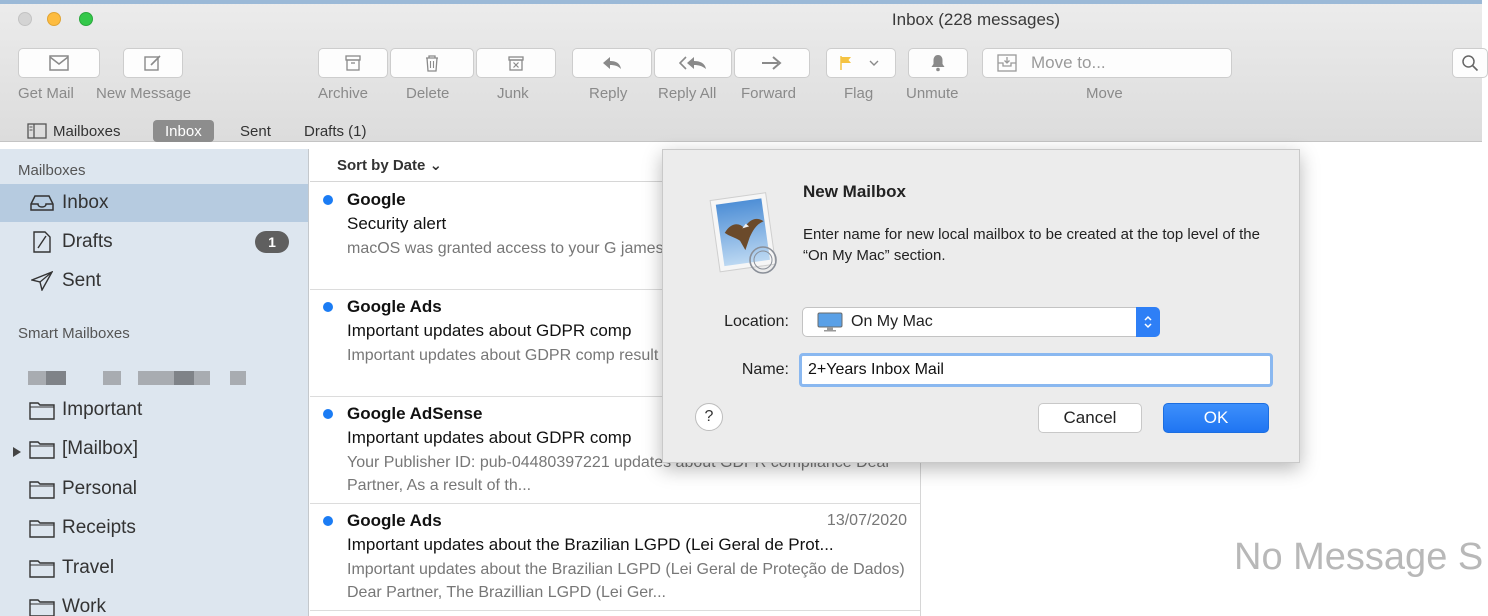  What do you see at coordinates (756, 321) in the screenshot?
I see `location-label: Location:` at bounding box center [756, 321].